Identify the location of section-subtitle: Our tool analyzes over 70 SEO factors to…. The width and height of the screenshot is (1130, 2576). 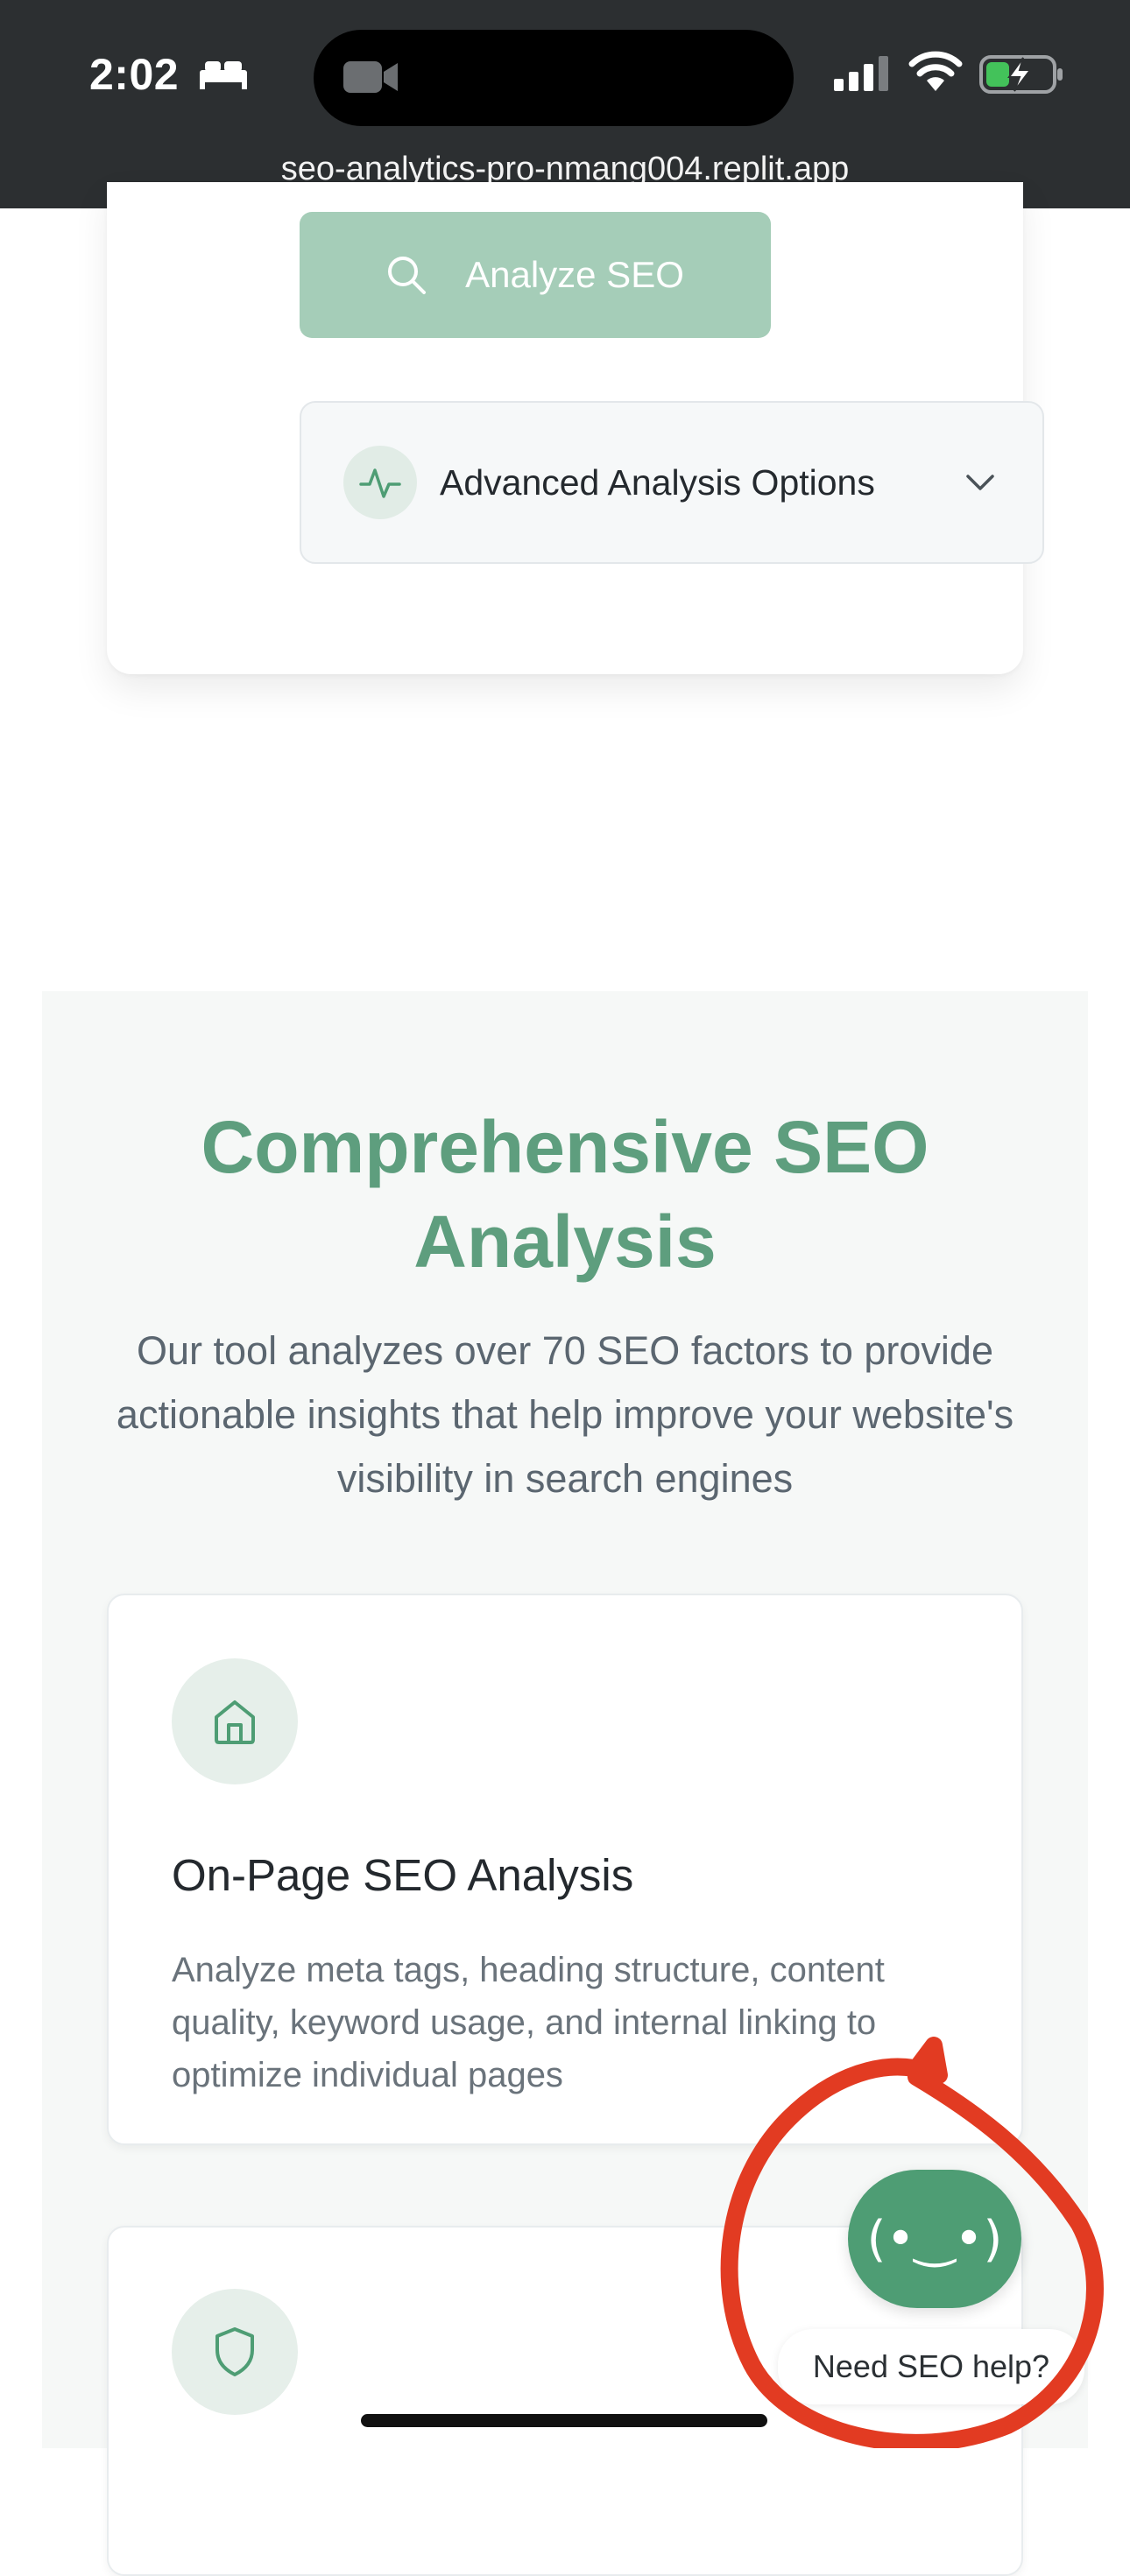
(565, 1414).